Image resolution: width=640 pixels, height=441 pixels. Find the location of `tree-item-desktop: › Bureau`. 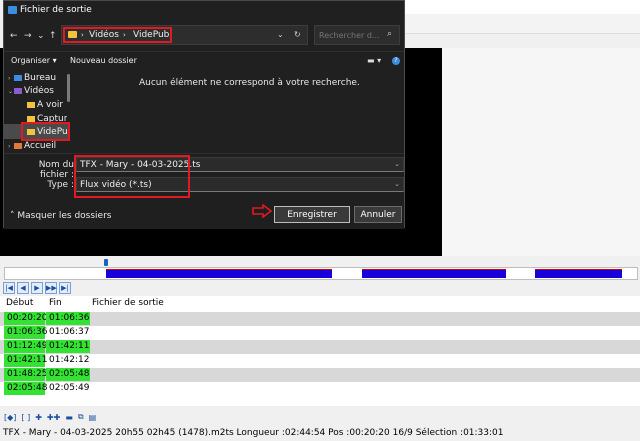

tree-item-desktop: › Bureau is located at coordinates (32, 79).